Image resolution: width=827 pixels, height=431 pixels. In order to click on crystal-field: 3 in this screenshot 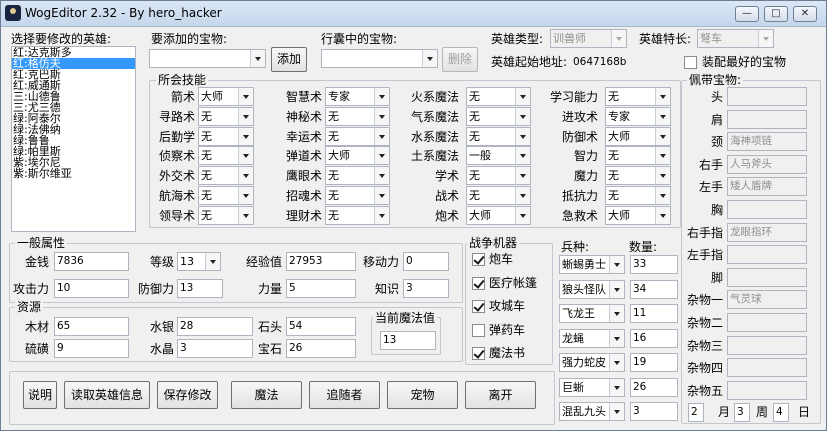, I will do `click(215, 348)`.